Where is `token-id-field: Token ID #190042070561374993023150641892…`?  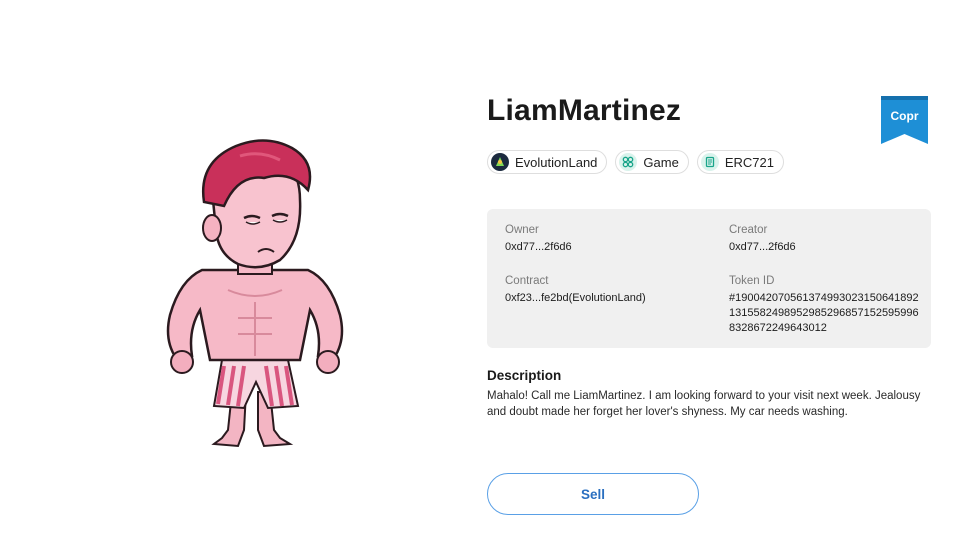 token-id-field: Token ID #190042070561374993023150641892… is located at coordinates (824, 305).